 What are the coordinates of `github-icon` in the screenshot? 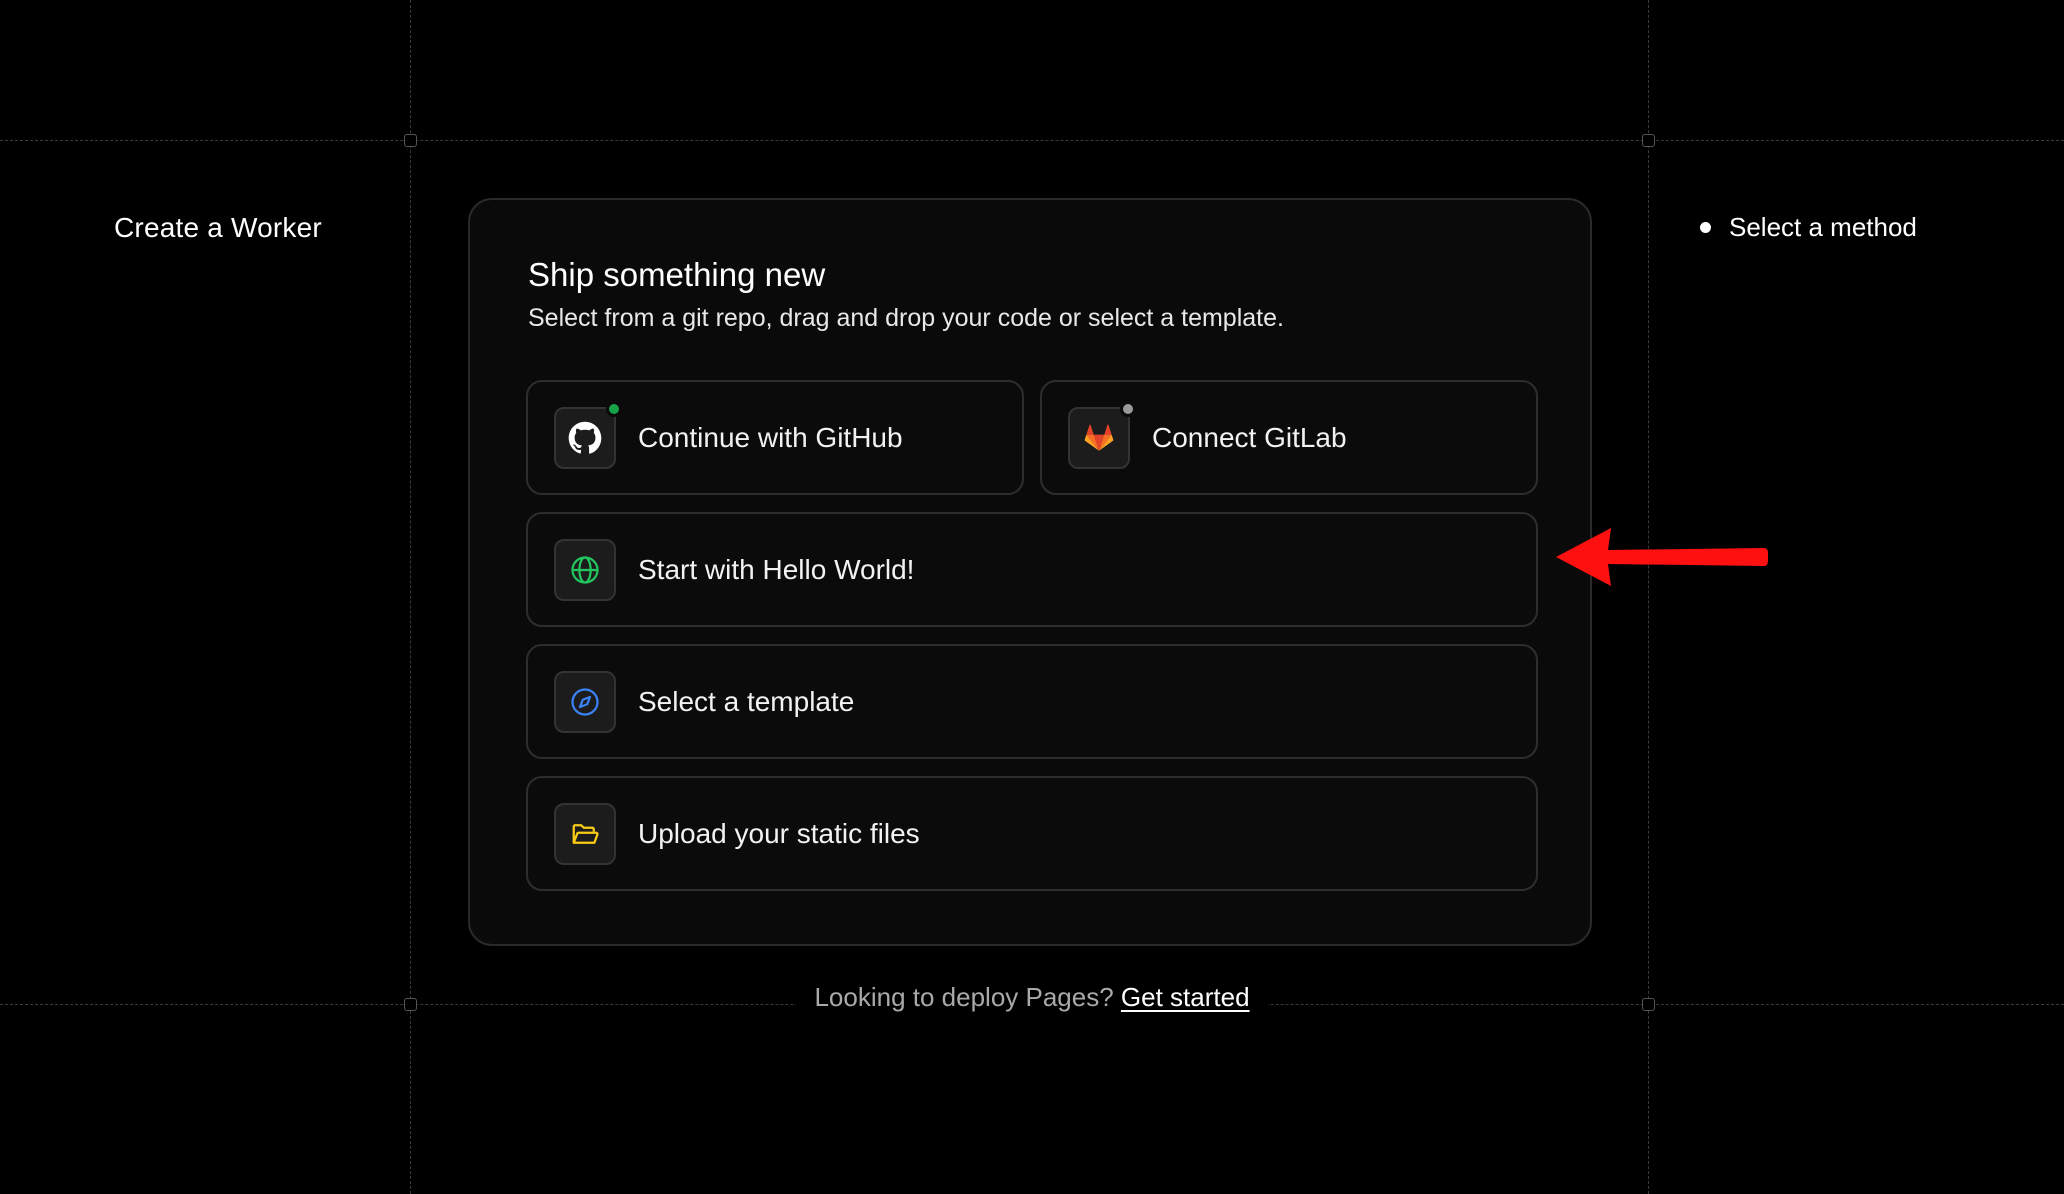 It's located at (585, 437).